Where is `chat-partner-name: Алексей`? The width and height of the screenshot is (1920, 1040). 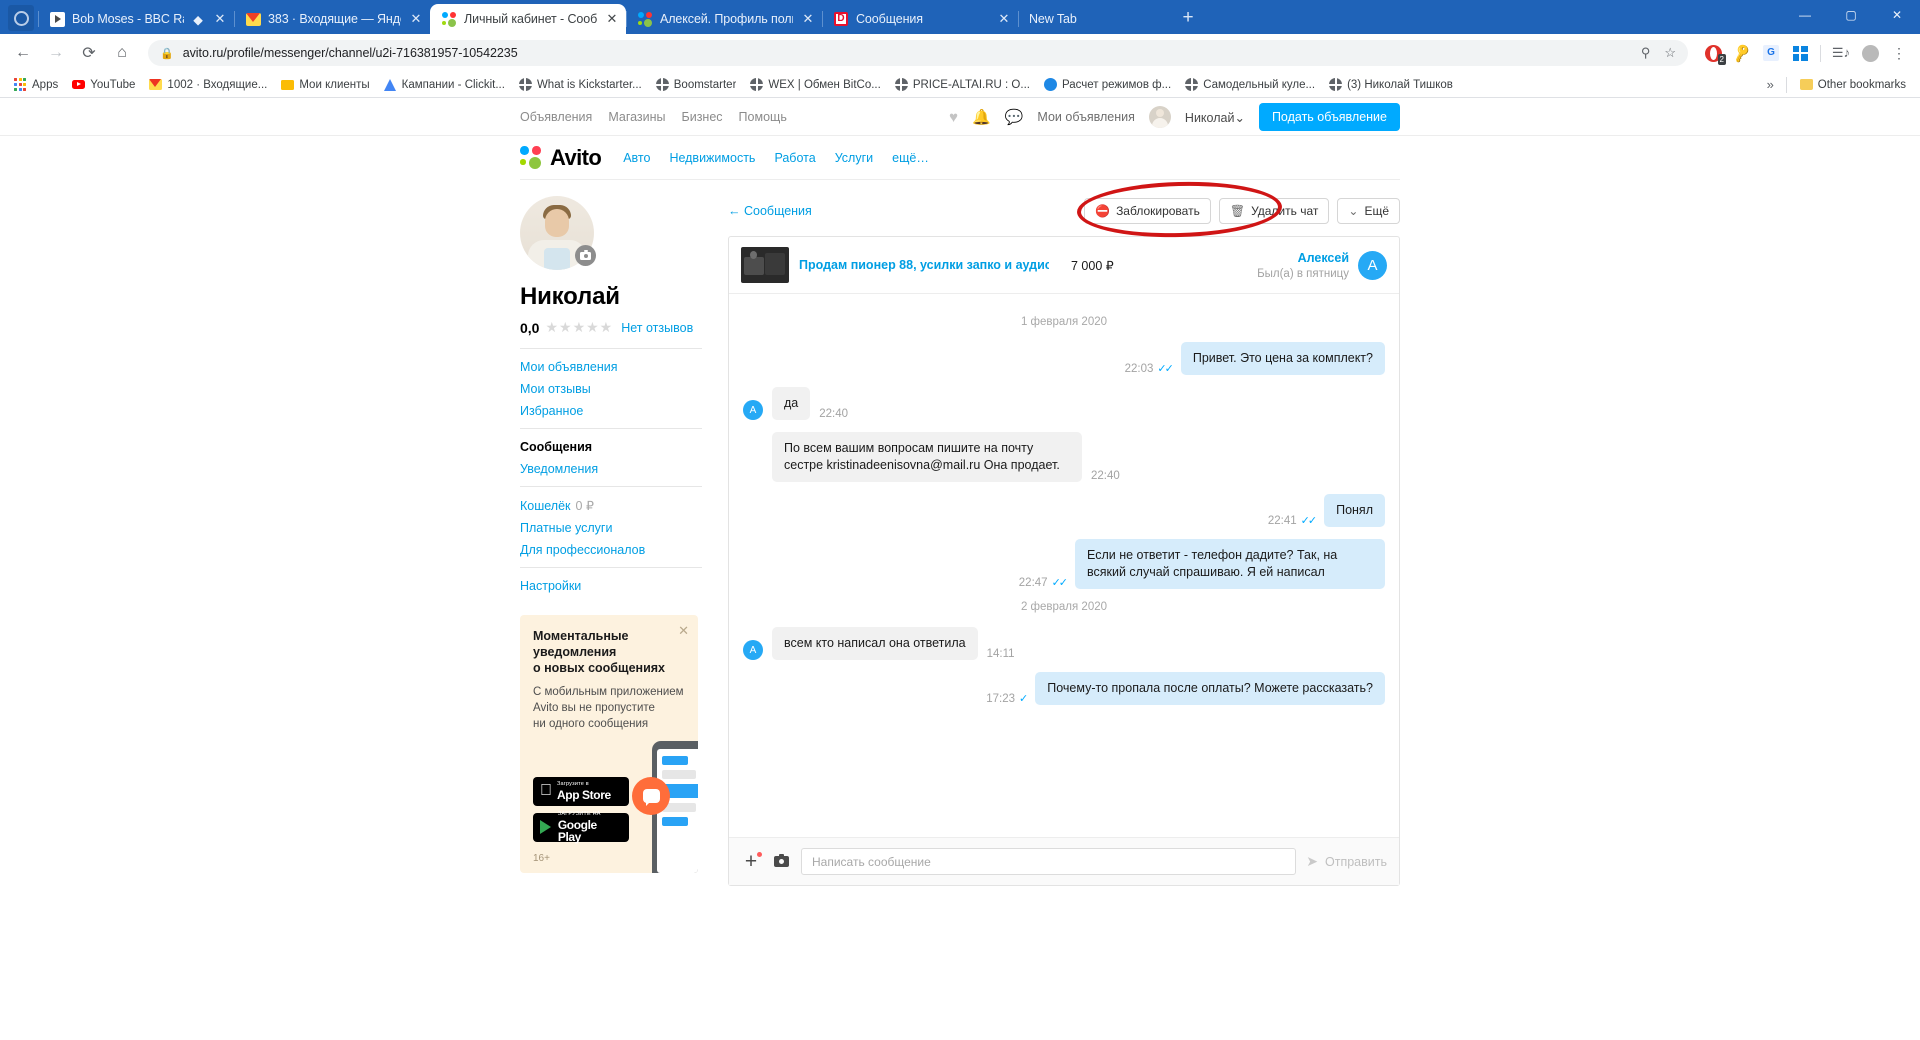
chat-partner-name: Алексей is located at coordinates (1303, 258).